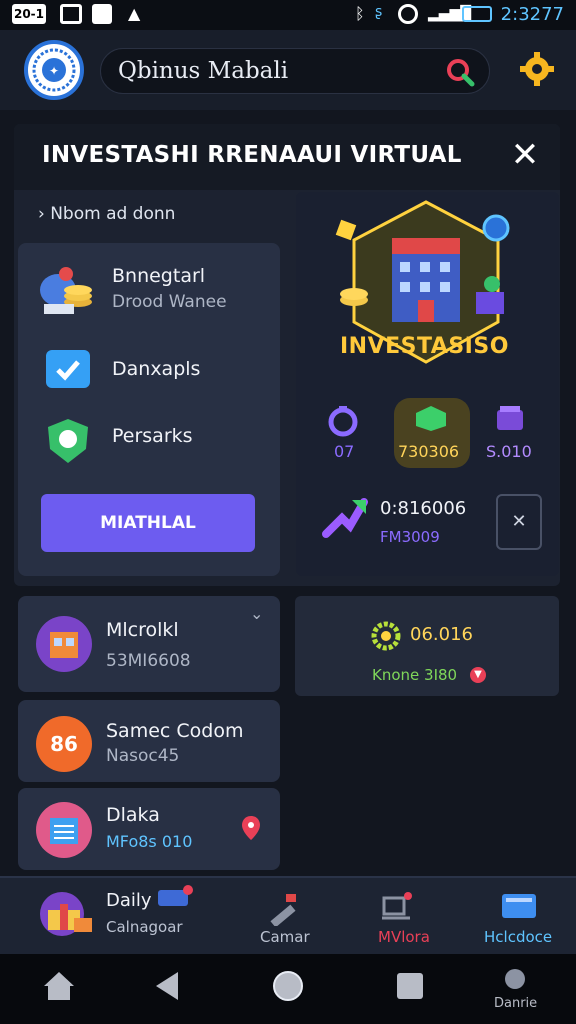 The image size is (576, 1024). What do you see at coordinates (532, 14) in the screenshot?
I see `clock: 2:3277` at bounding box center [532, 14].